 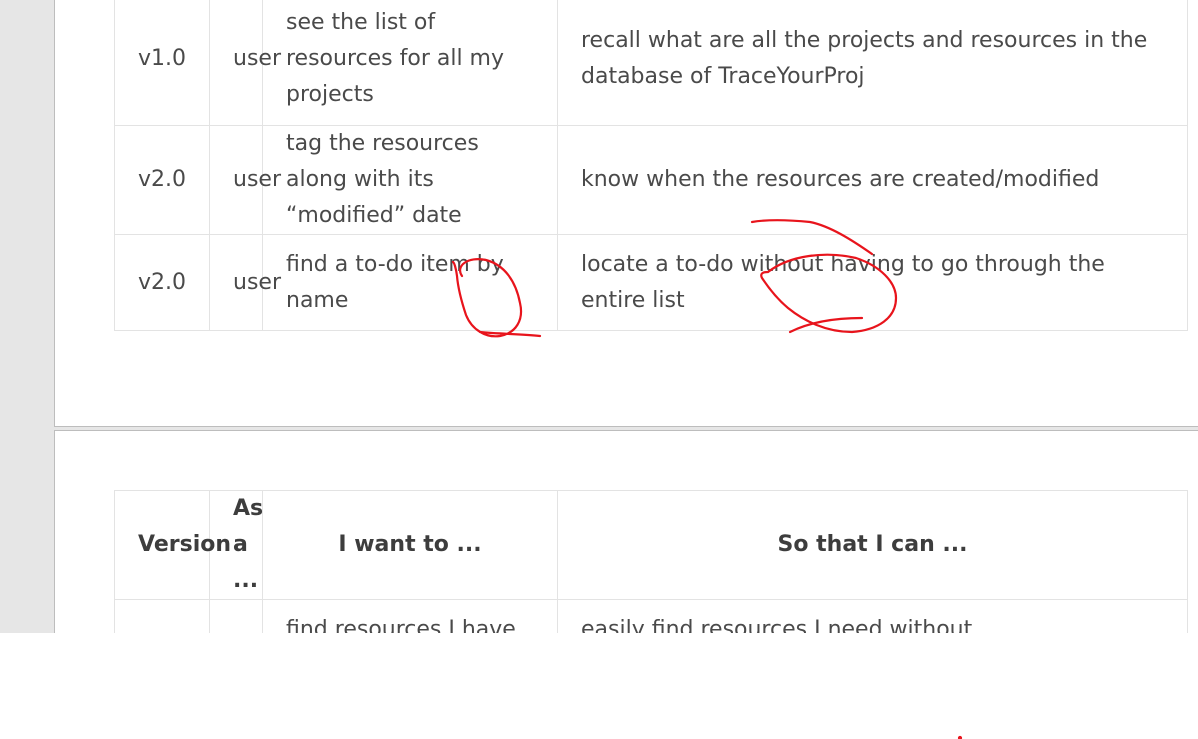 What do you see at coordinates (236, 616) in the screenshot?
I see `role-cell` at bounding box center [236, 616].